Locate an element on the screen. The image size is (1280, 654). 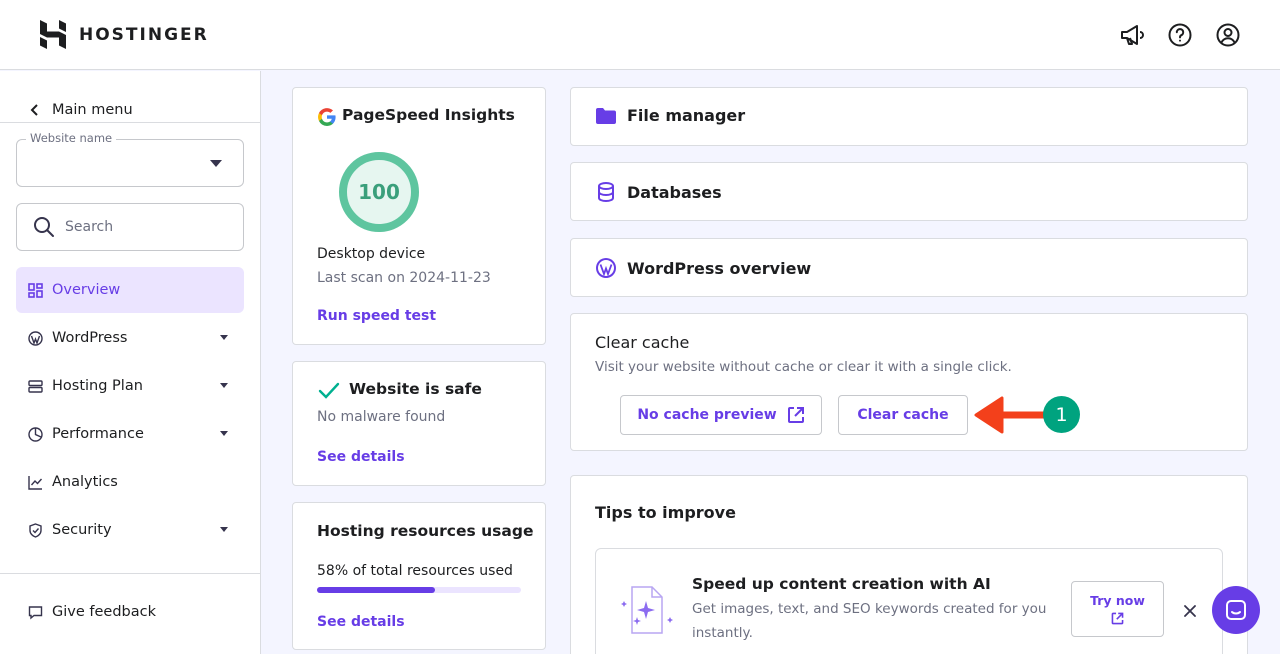
sidebar-item-analytics: Analytics is located at coordinates (130, 482).